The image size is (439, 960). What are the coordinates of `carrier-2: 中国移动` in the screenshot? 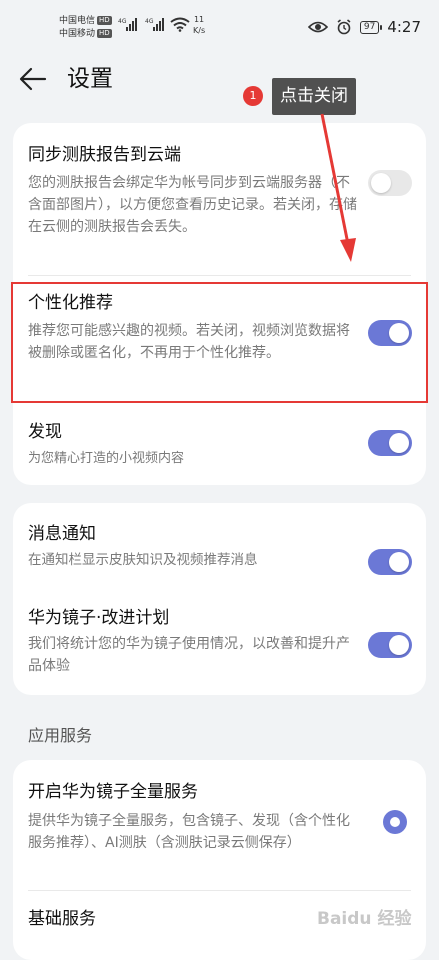 It's located at (77, 34).